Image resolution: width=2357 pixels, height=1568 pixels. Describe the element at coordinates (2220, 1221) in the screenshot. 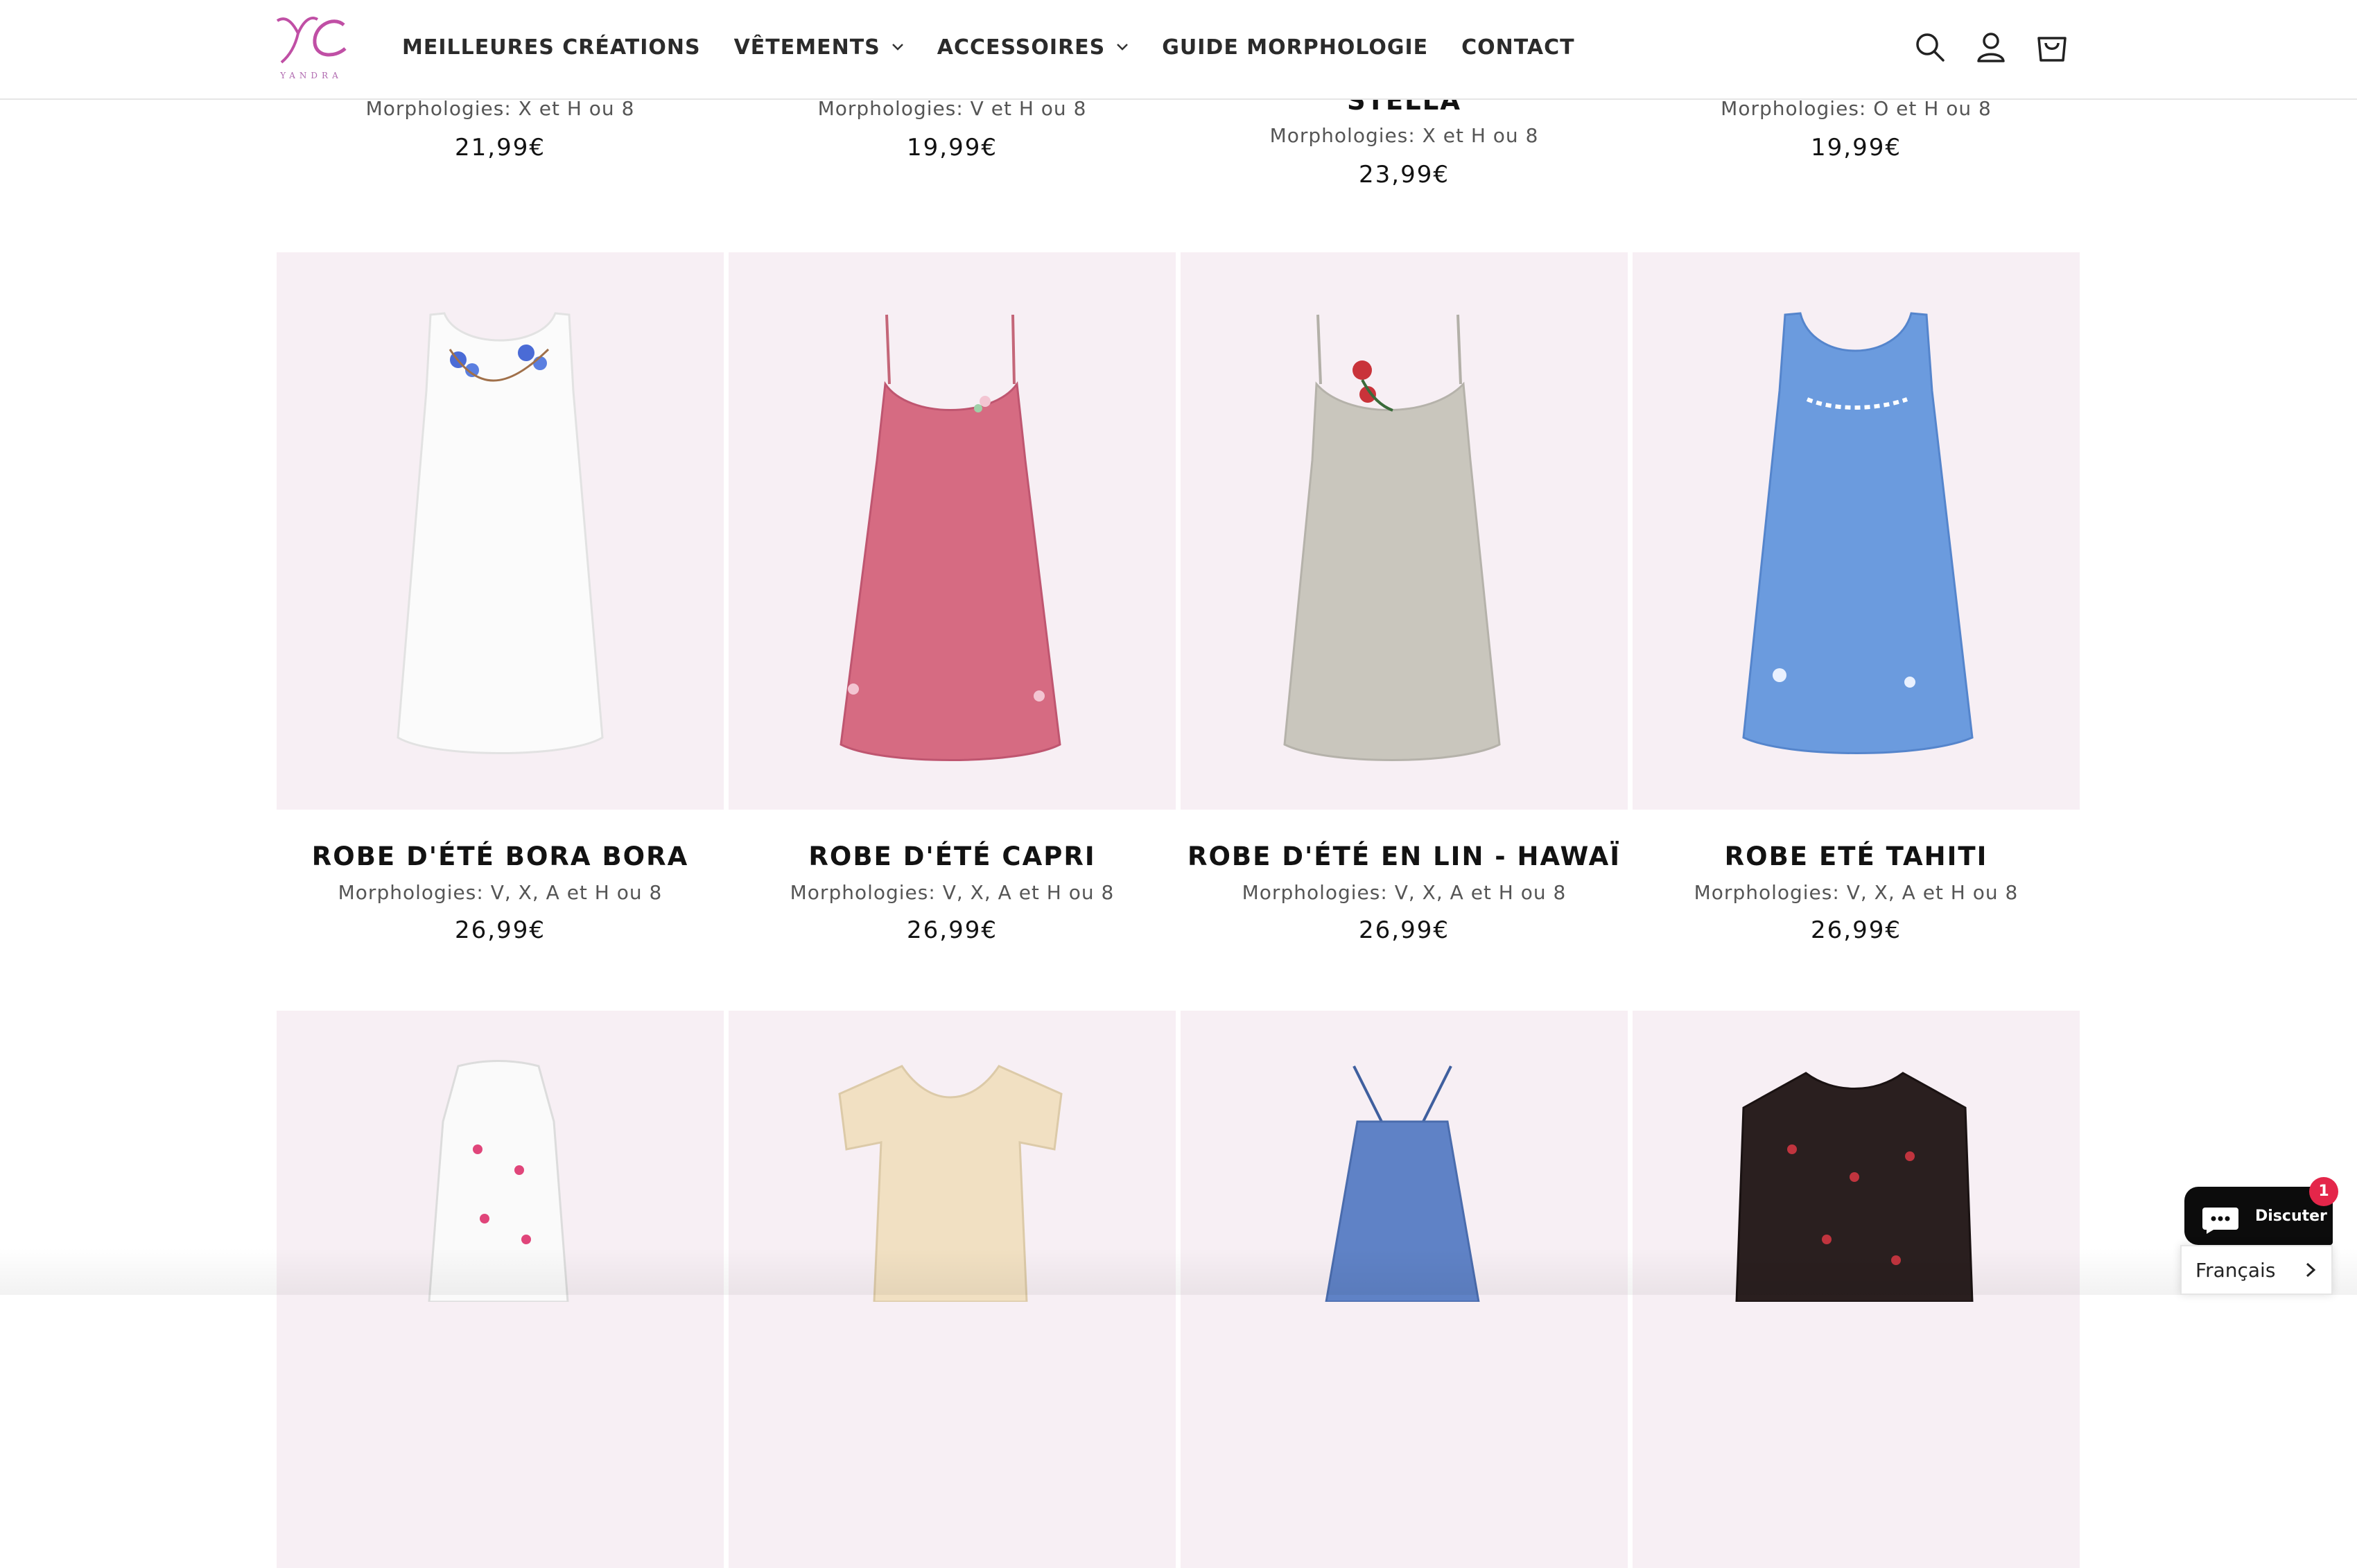

I see `chat-bubble-icon` at that location.